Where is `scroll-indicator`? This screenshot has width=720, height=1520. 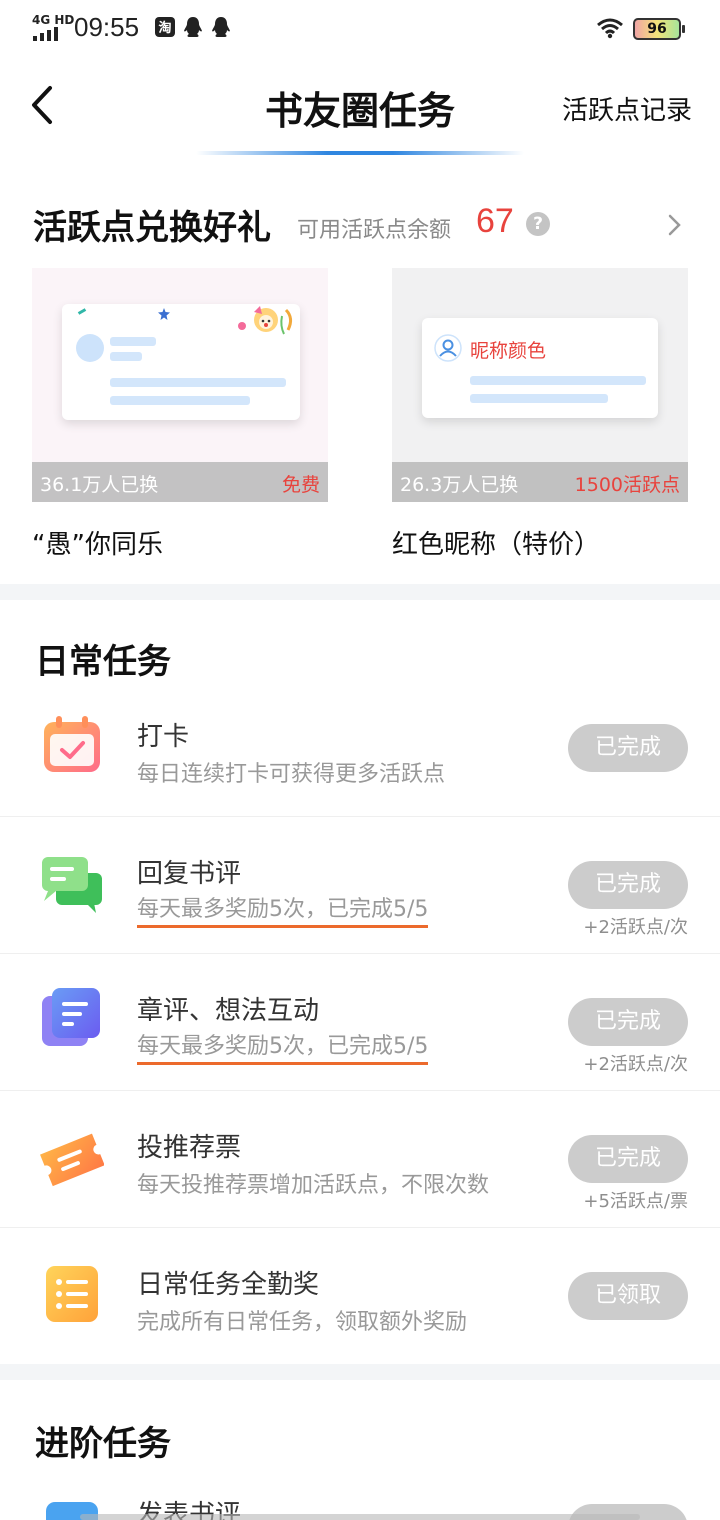
scroll-indicator is located at coordinates (360, 1517).